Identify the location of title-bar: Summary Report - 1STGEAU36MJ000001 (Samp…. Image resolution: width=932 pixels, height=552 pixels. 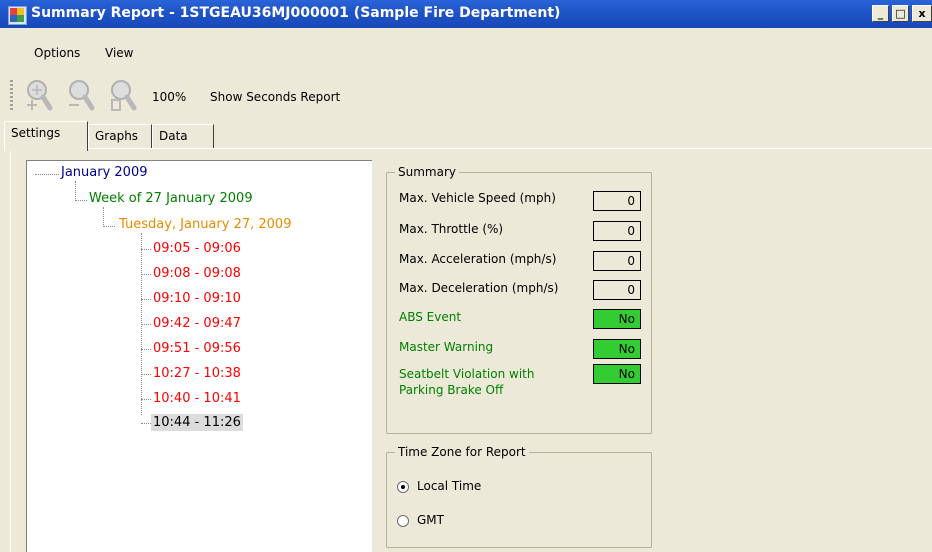
(466, 14).